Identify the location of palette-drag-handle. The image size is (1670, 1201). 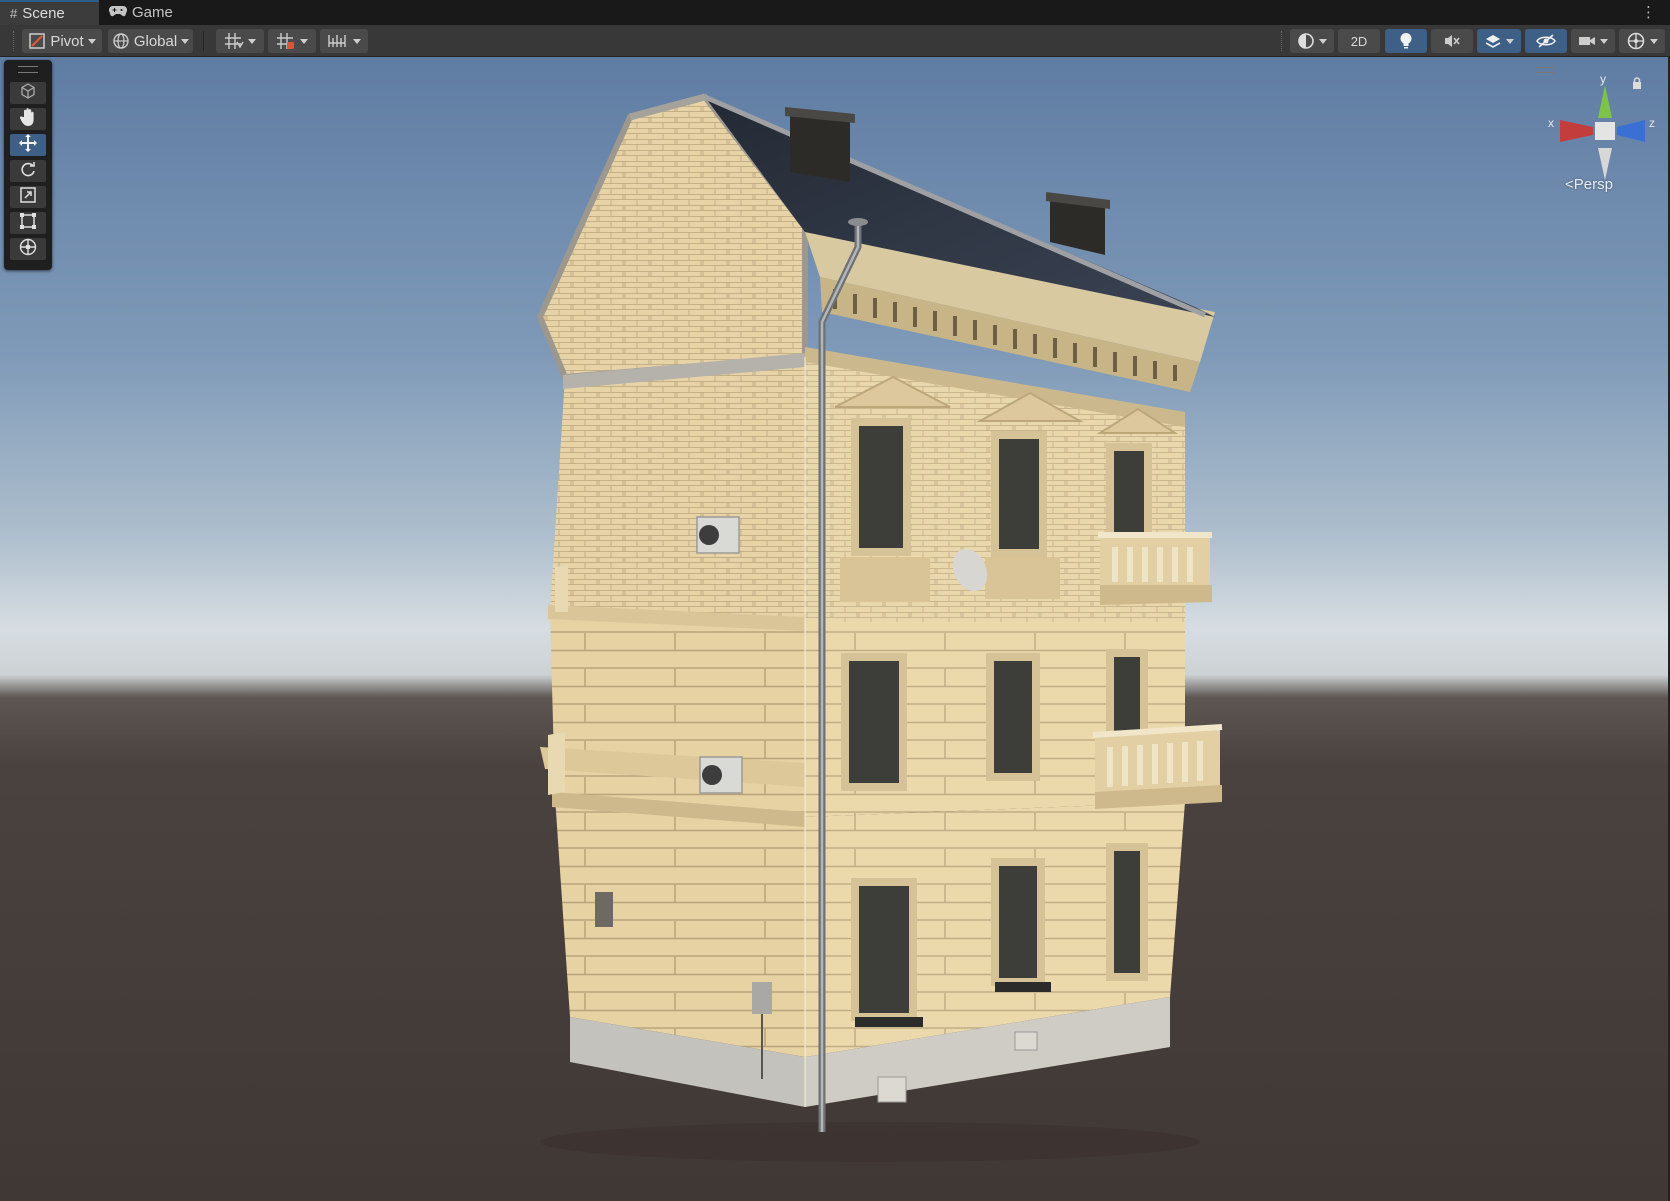
(28, 69).